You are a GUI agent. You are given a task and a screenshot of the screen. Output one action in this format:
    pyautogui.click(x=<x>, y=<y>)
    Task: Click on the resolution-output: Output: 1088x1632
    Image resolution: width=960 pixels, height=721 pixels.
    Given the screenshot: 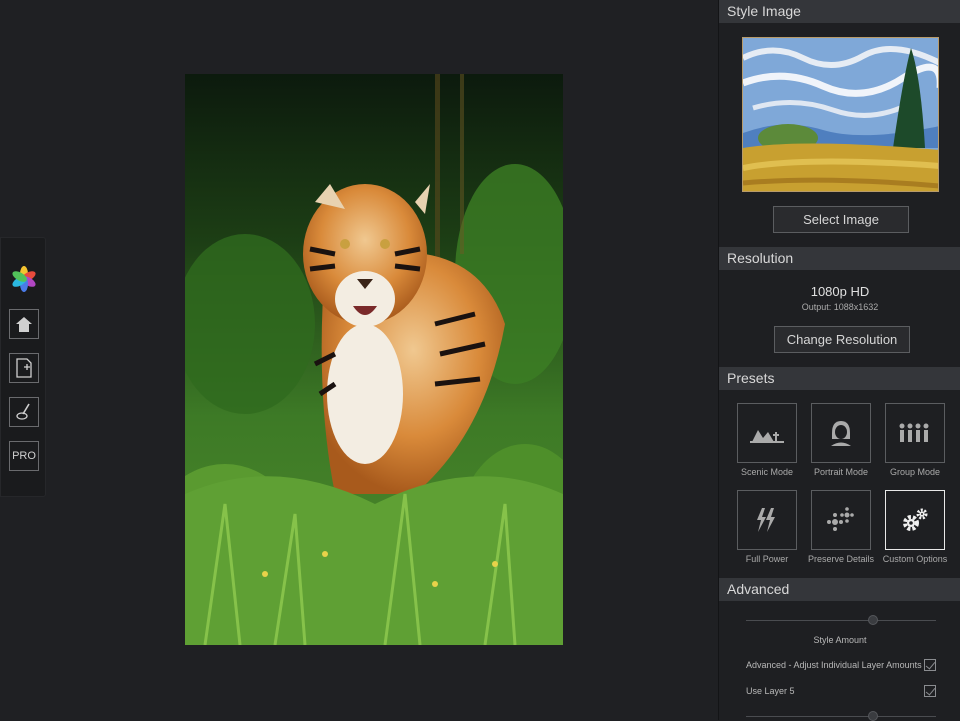 What is the action you would take?
    pyautogui.click(x=840, y=307)
    